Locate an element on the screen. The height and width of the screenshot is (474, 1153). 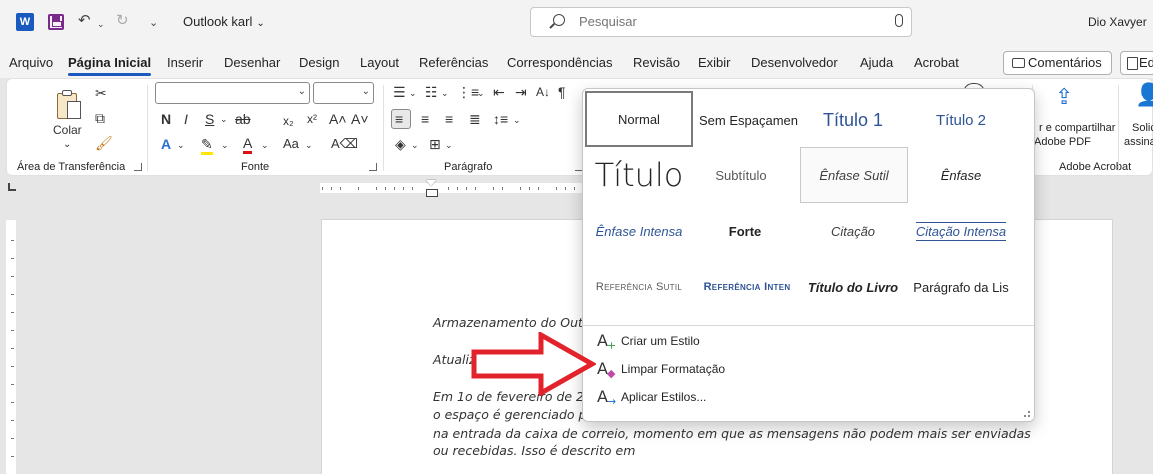
comments-button: Comentários is located at coordinates (1057, 63).